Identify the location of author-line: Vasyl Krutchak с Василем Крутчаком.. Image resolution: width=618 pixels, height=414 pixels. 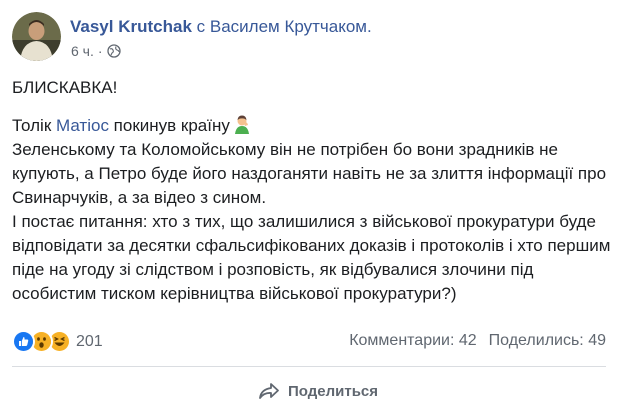
(221, 27).